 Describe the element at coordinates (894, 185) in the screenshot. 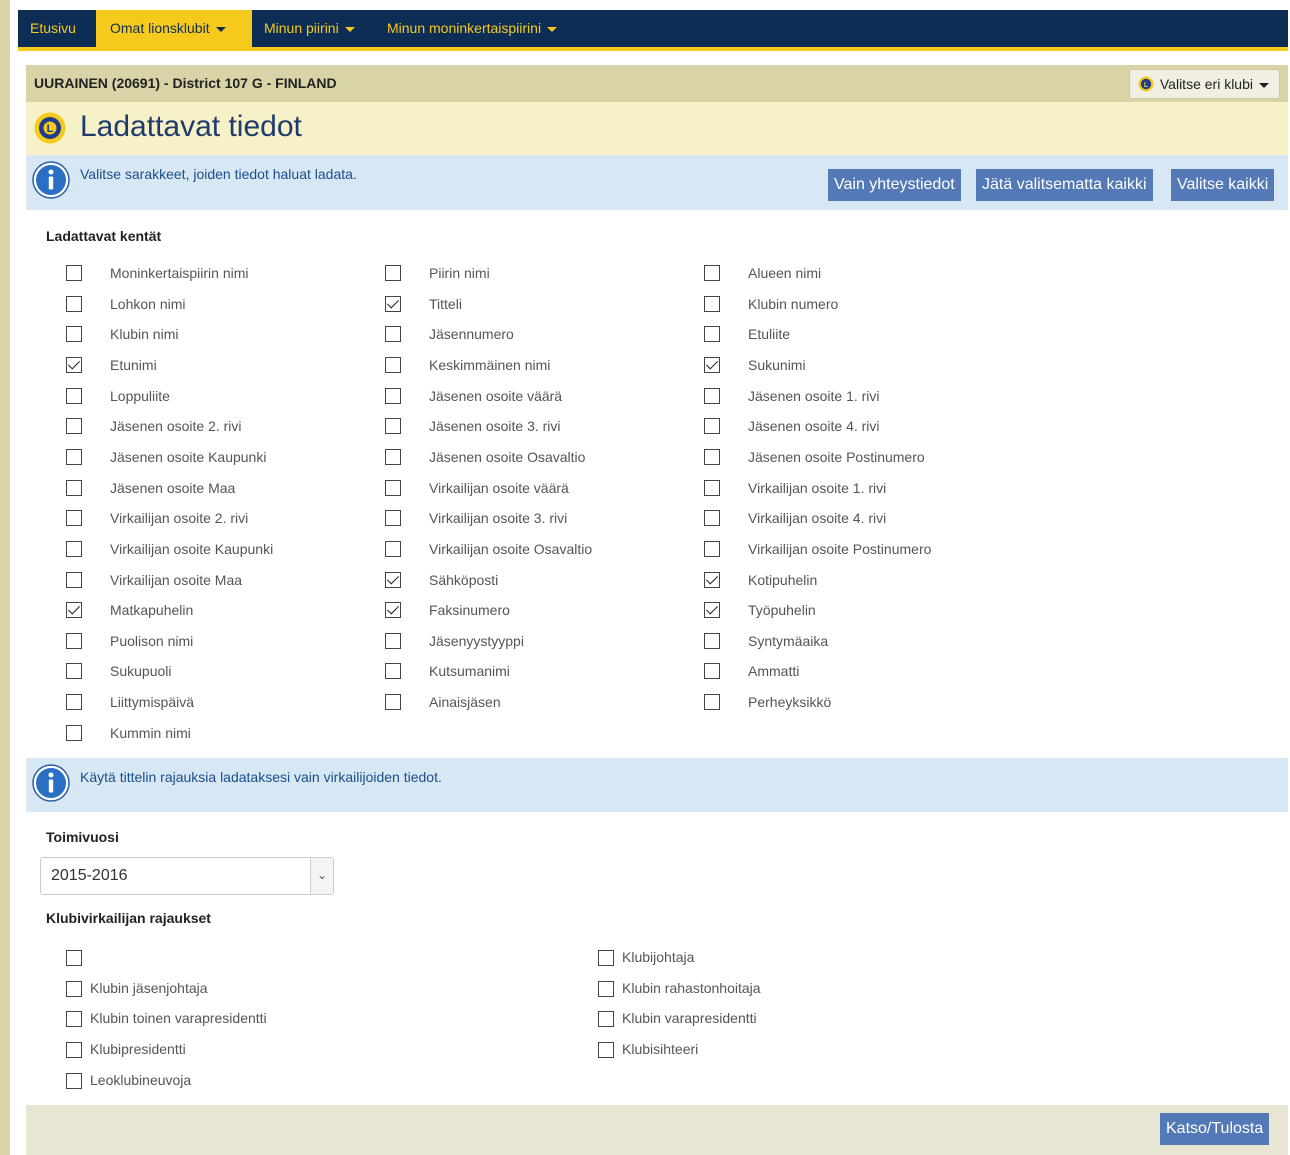

I see `contact-info-only-button: Vain yhteystiedot` at that location.